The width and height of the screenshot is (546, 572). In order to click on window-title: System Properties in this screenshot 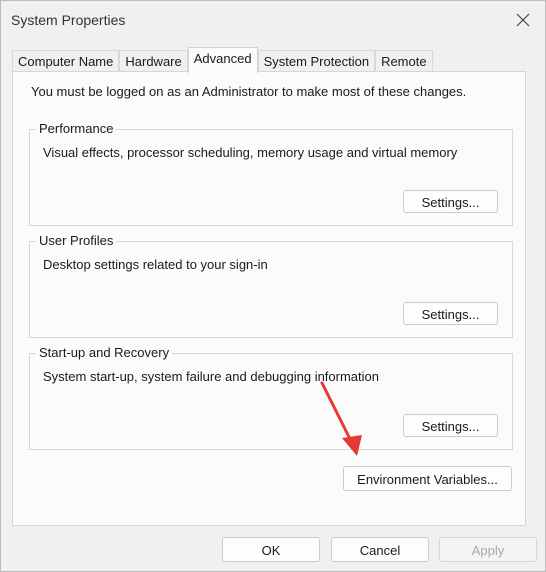, I will do `click(68, 20)`.